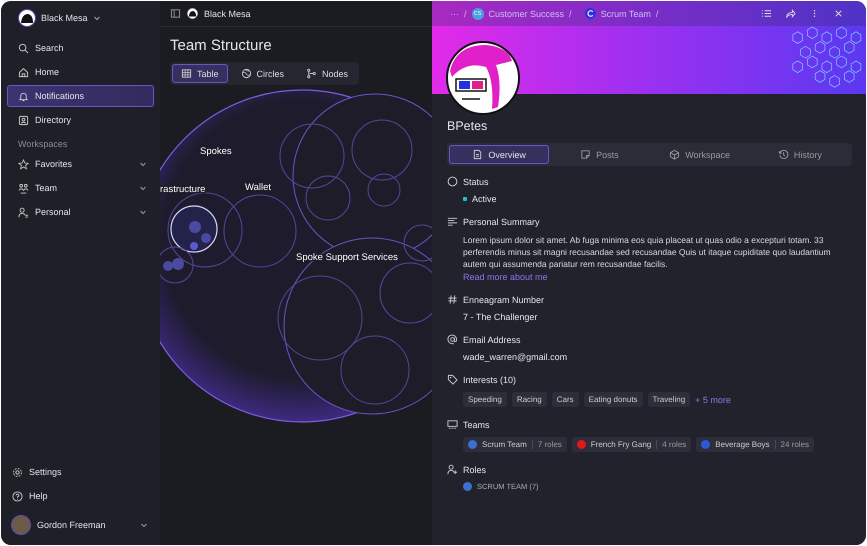  Describe the element at coordinates (476, 425) in the screenshot. I see `field-label: Teams` at that location.